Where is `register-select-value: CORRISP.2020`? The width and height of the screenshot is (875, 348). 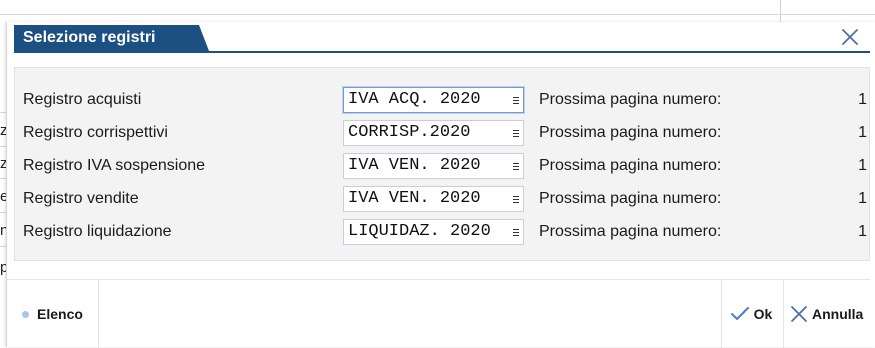 register-select-value: CORRISP.2020 is located at coordinates (409, 132).